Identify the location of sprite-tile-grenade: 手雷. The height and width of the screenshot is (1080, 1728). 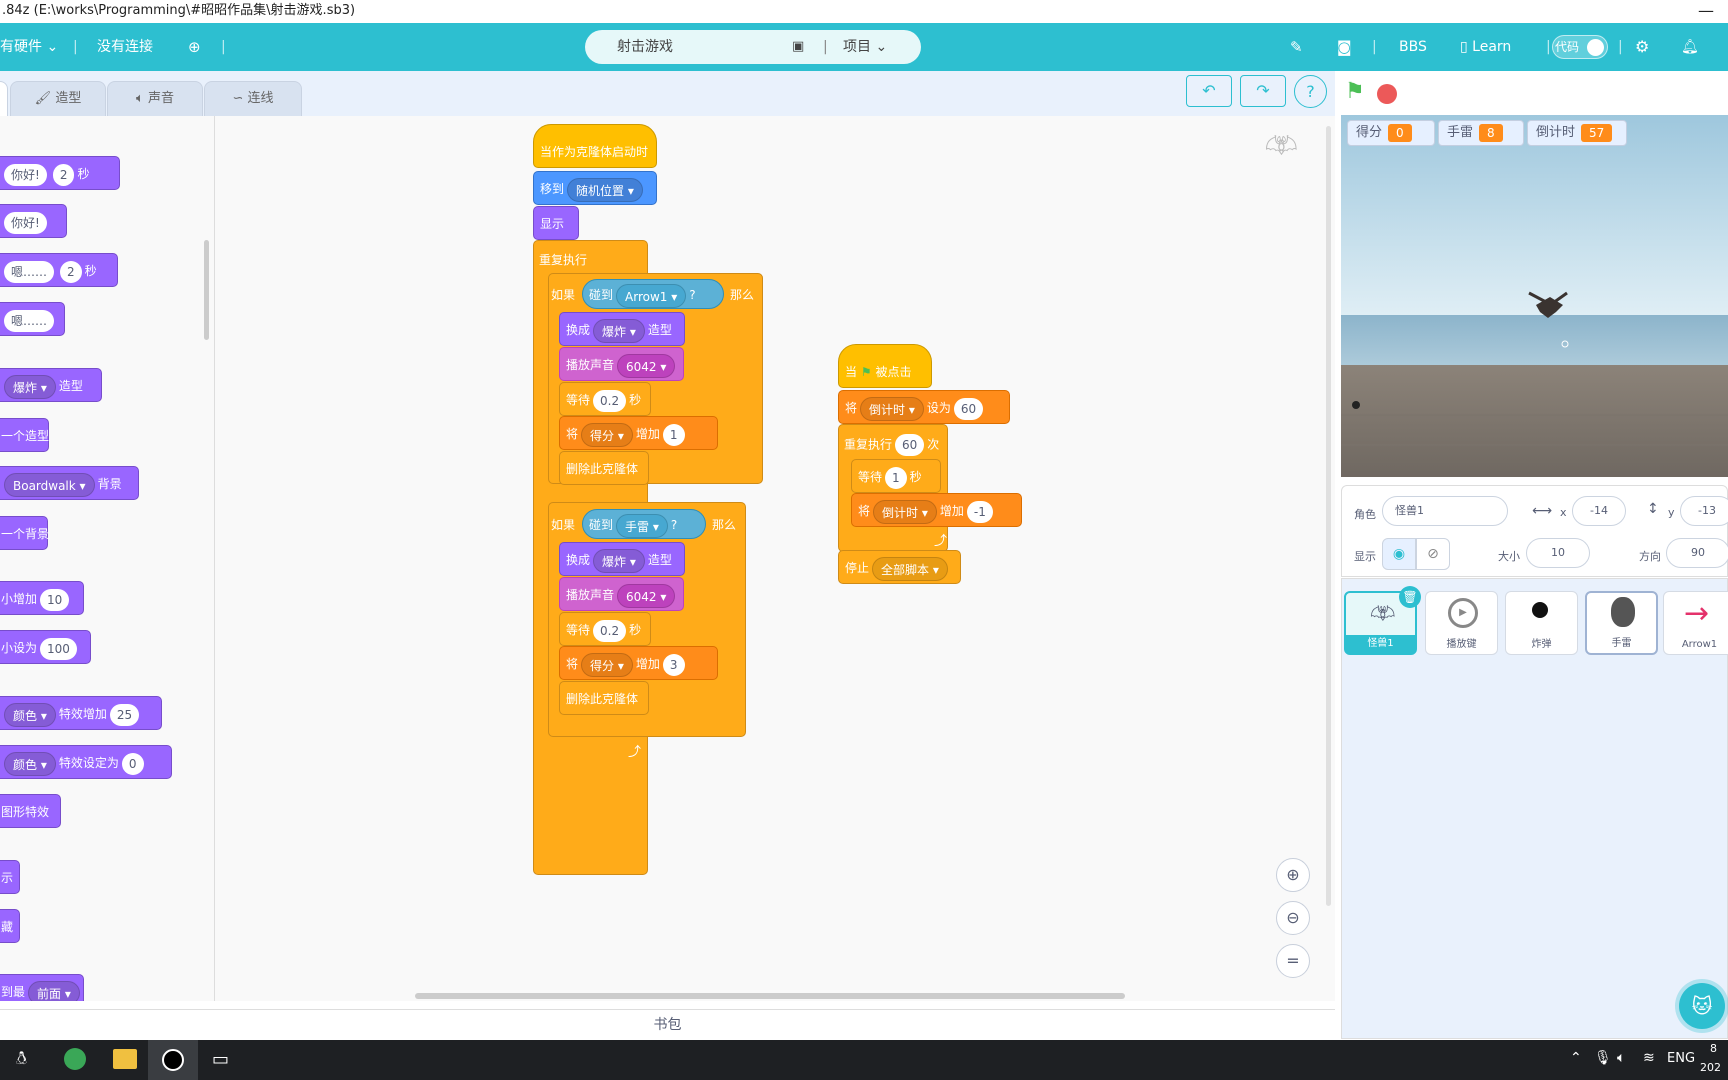
(1621, 623).